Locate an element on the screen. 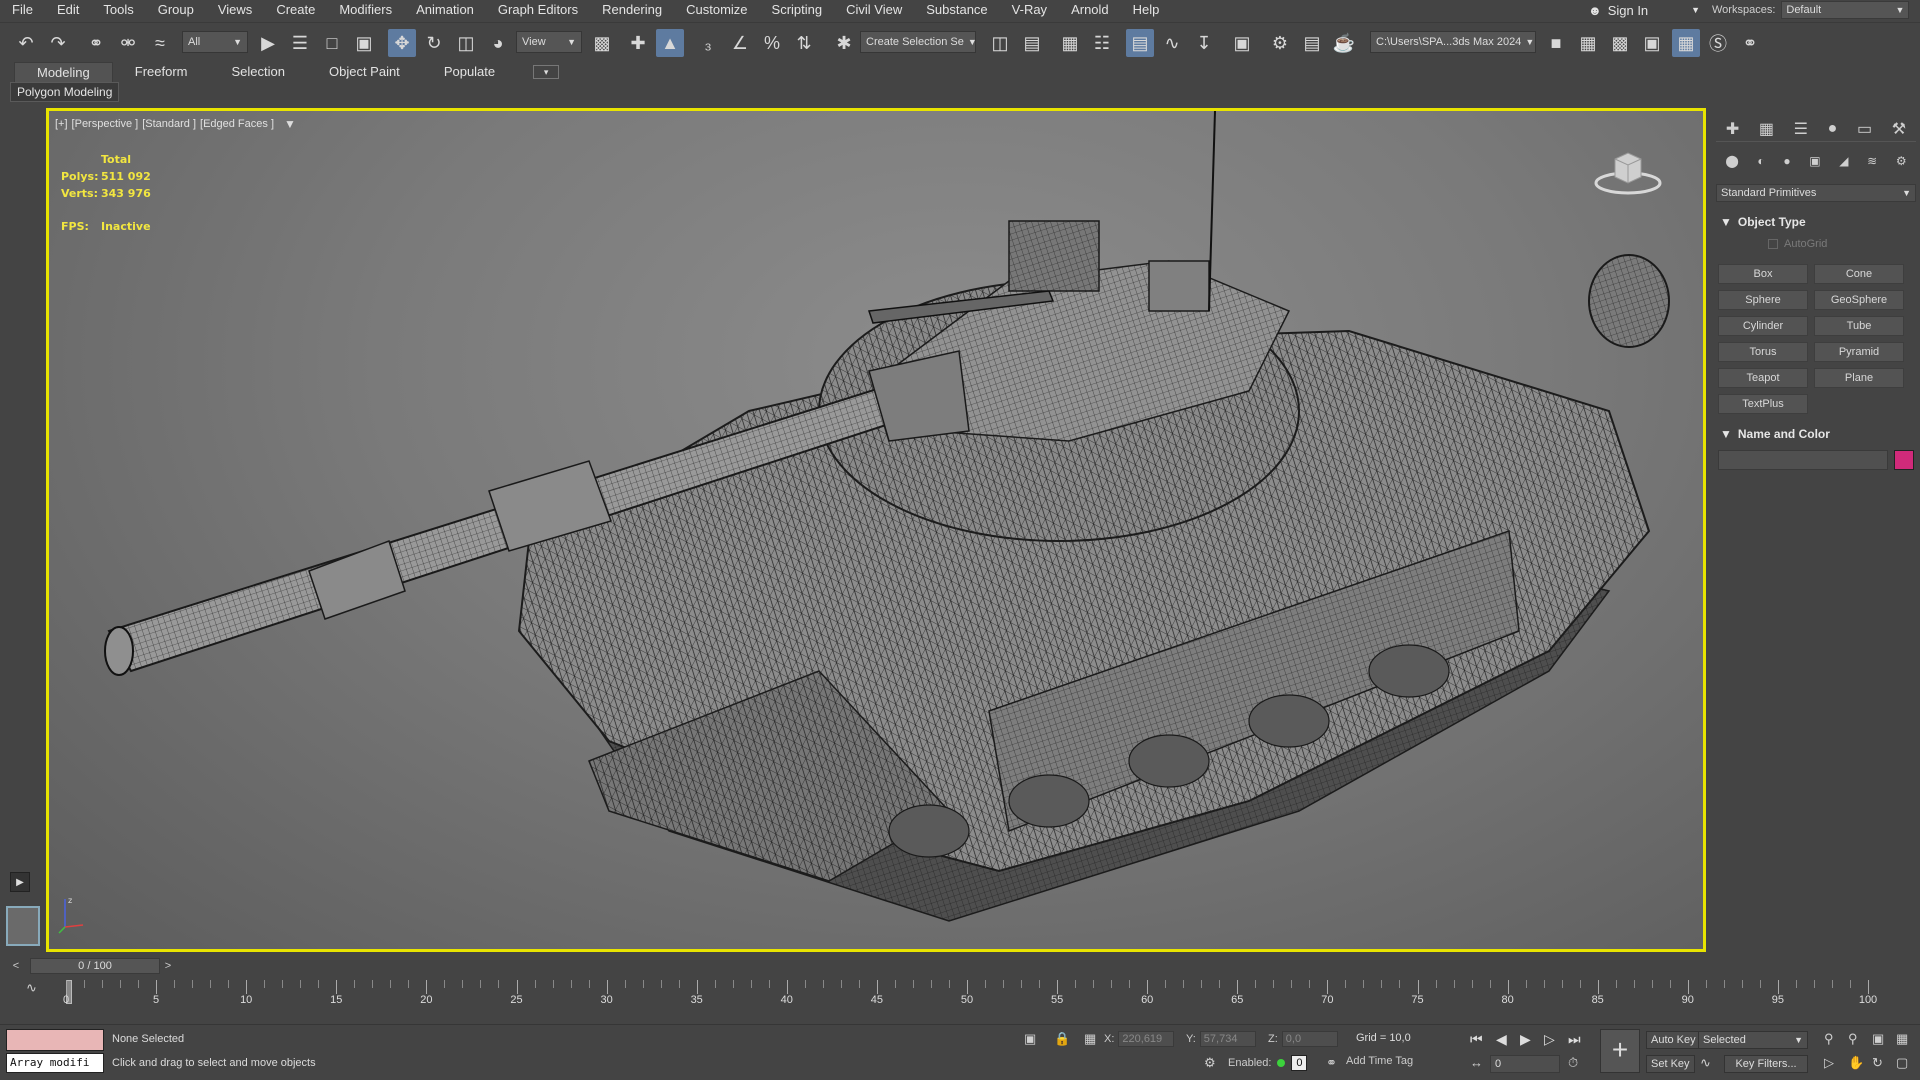 The image size is (1920, 1080). box-button: Box is located at coordinates (1763, 274).